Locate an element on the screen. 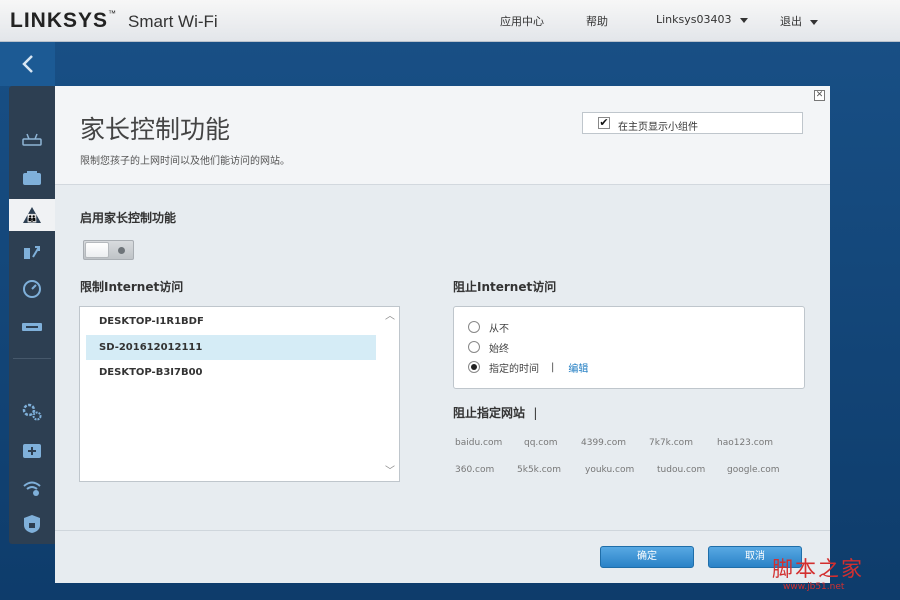  list-item: DESKTOP-I1R1BDF is located at coordinates (231, 321).